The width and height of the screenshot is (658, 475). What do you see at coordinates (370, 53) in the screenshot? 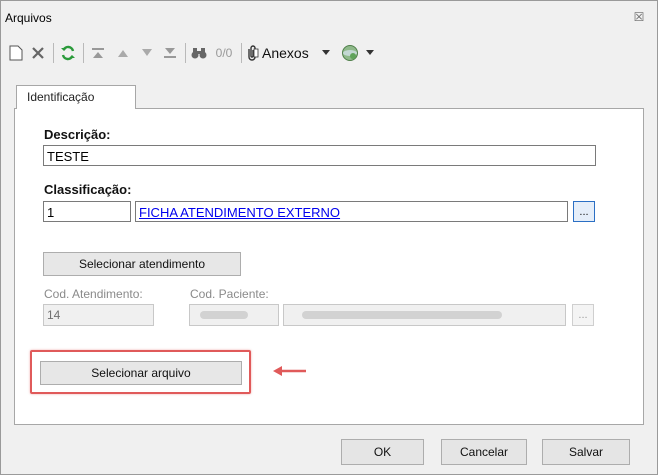
I see `globe-dropdown-arrow-icon` at bounding box center [370, 53].